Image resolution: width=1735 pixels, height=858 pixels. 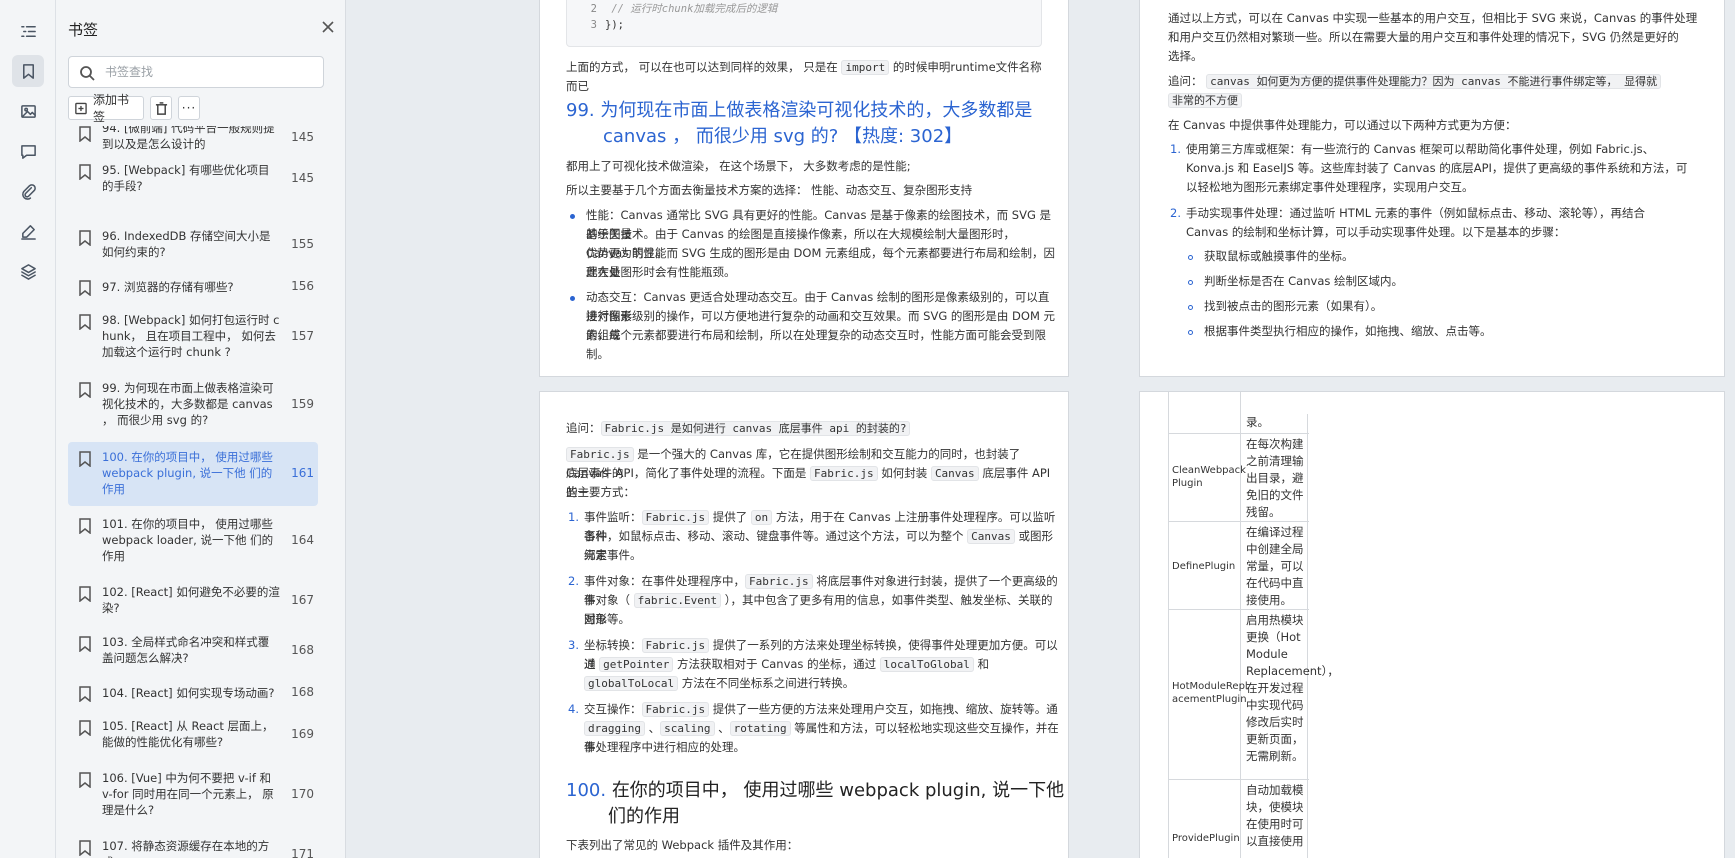 I want to click on bookmark-item: 102. [React] 如何避免不必要的渲染? 167, so click(x=193, y=604).